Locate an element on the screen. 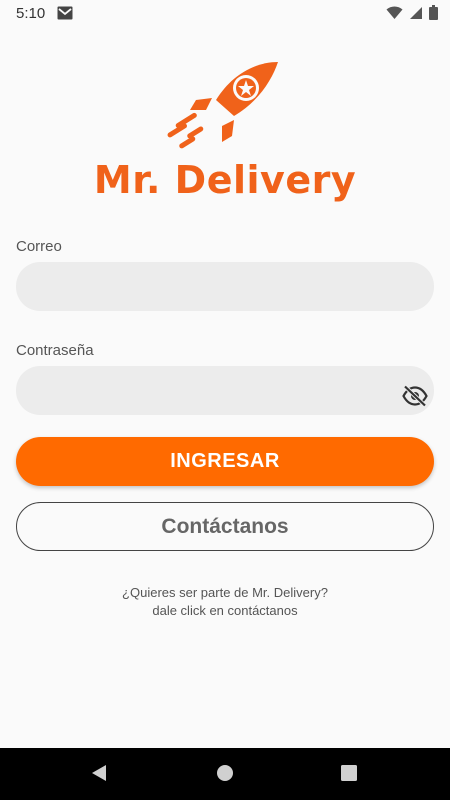  status-icons is located at coordinates (412, 15).